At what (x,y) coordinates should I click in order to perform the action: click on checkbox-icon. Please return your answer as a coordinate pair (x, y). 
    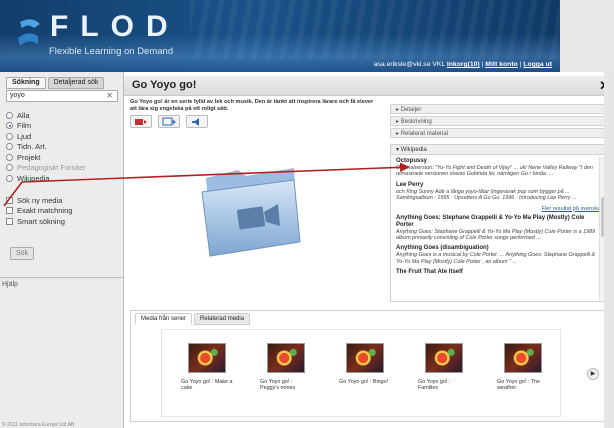
    Looking at the image, I should click on (9, 200).